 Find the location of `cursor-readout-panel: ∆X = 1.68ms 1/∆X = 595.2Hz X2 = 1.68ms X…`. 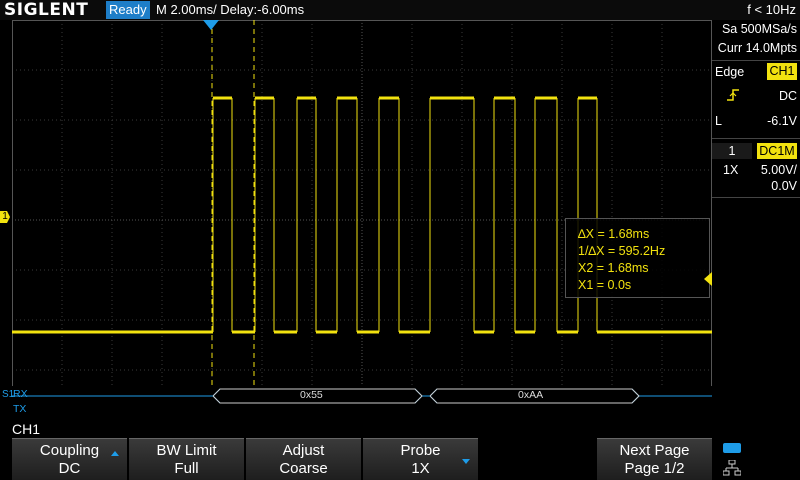

cursor-readout-panel: ∆X = 1.68ms 1/∆X = 595.2Hz X2 = 1.68ms X… is located at coordinates (637, 258).